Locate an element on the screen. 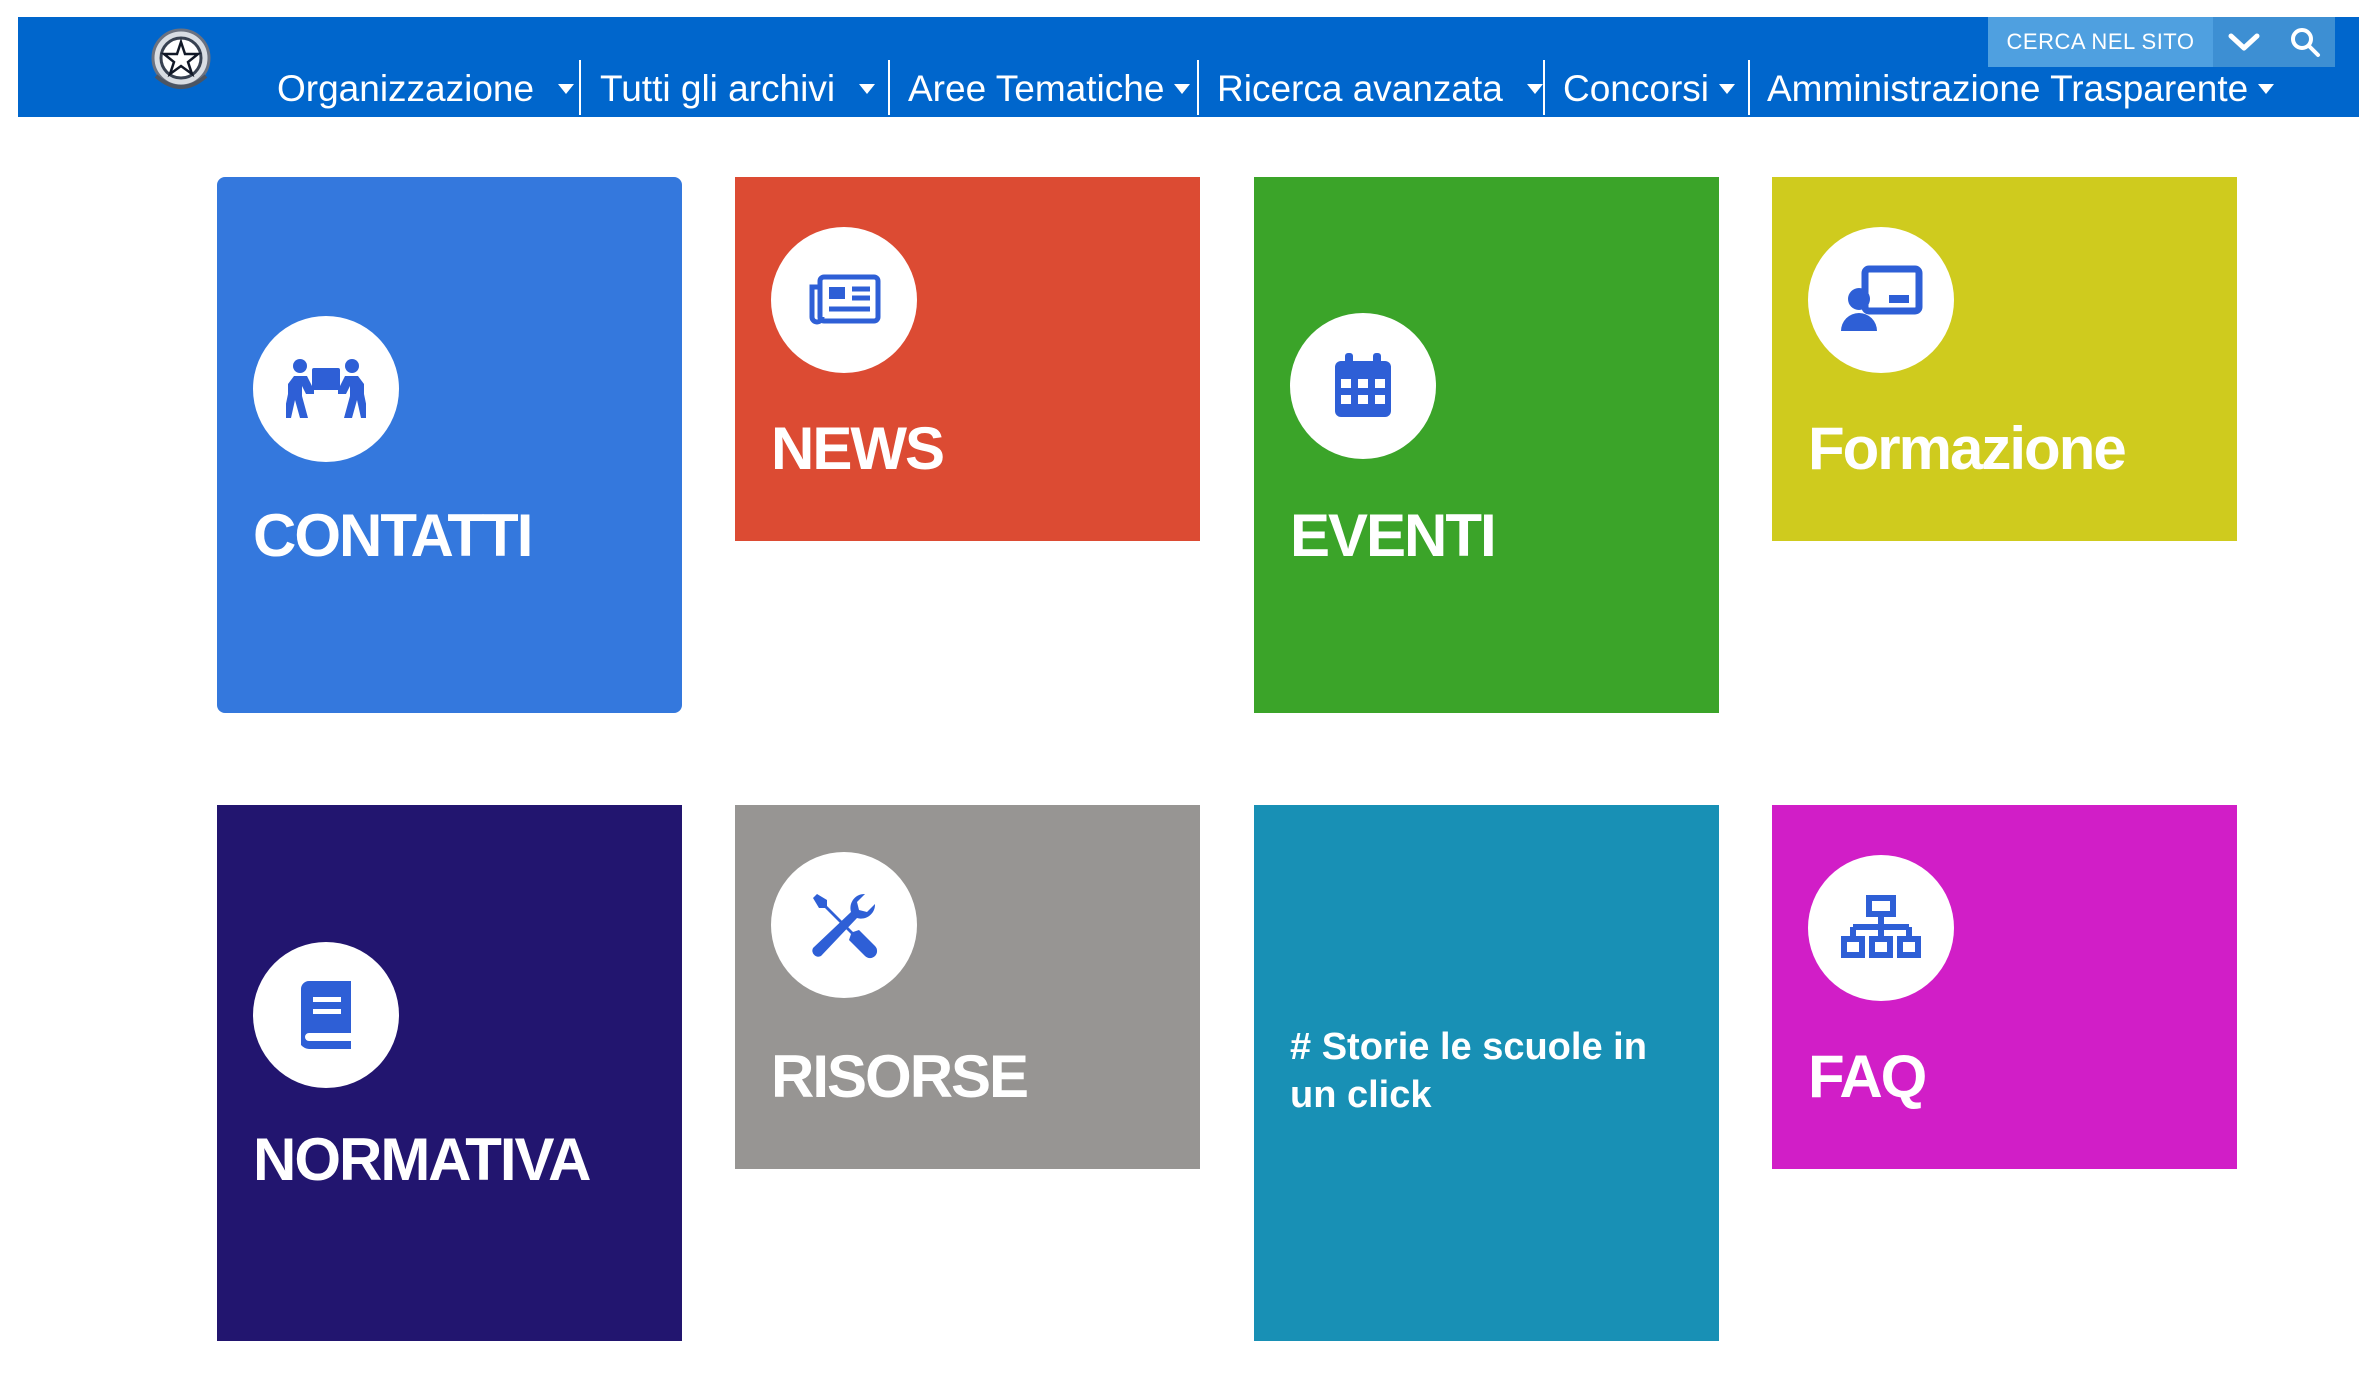  tile-formazione: Formazione is located at coordinates (2004, 359).